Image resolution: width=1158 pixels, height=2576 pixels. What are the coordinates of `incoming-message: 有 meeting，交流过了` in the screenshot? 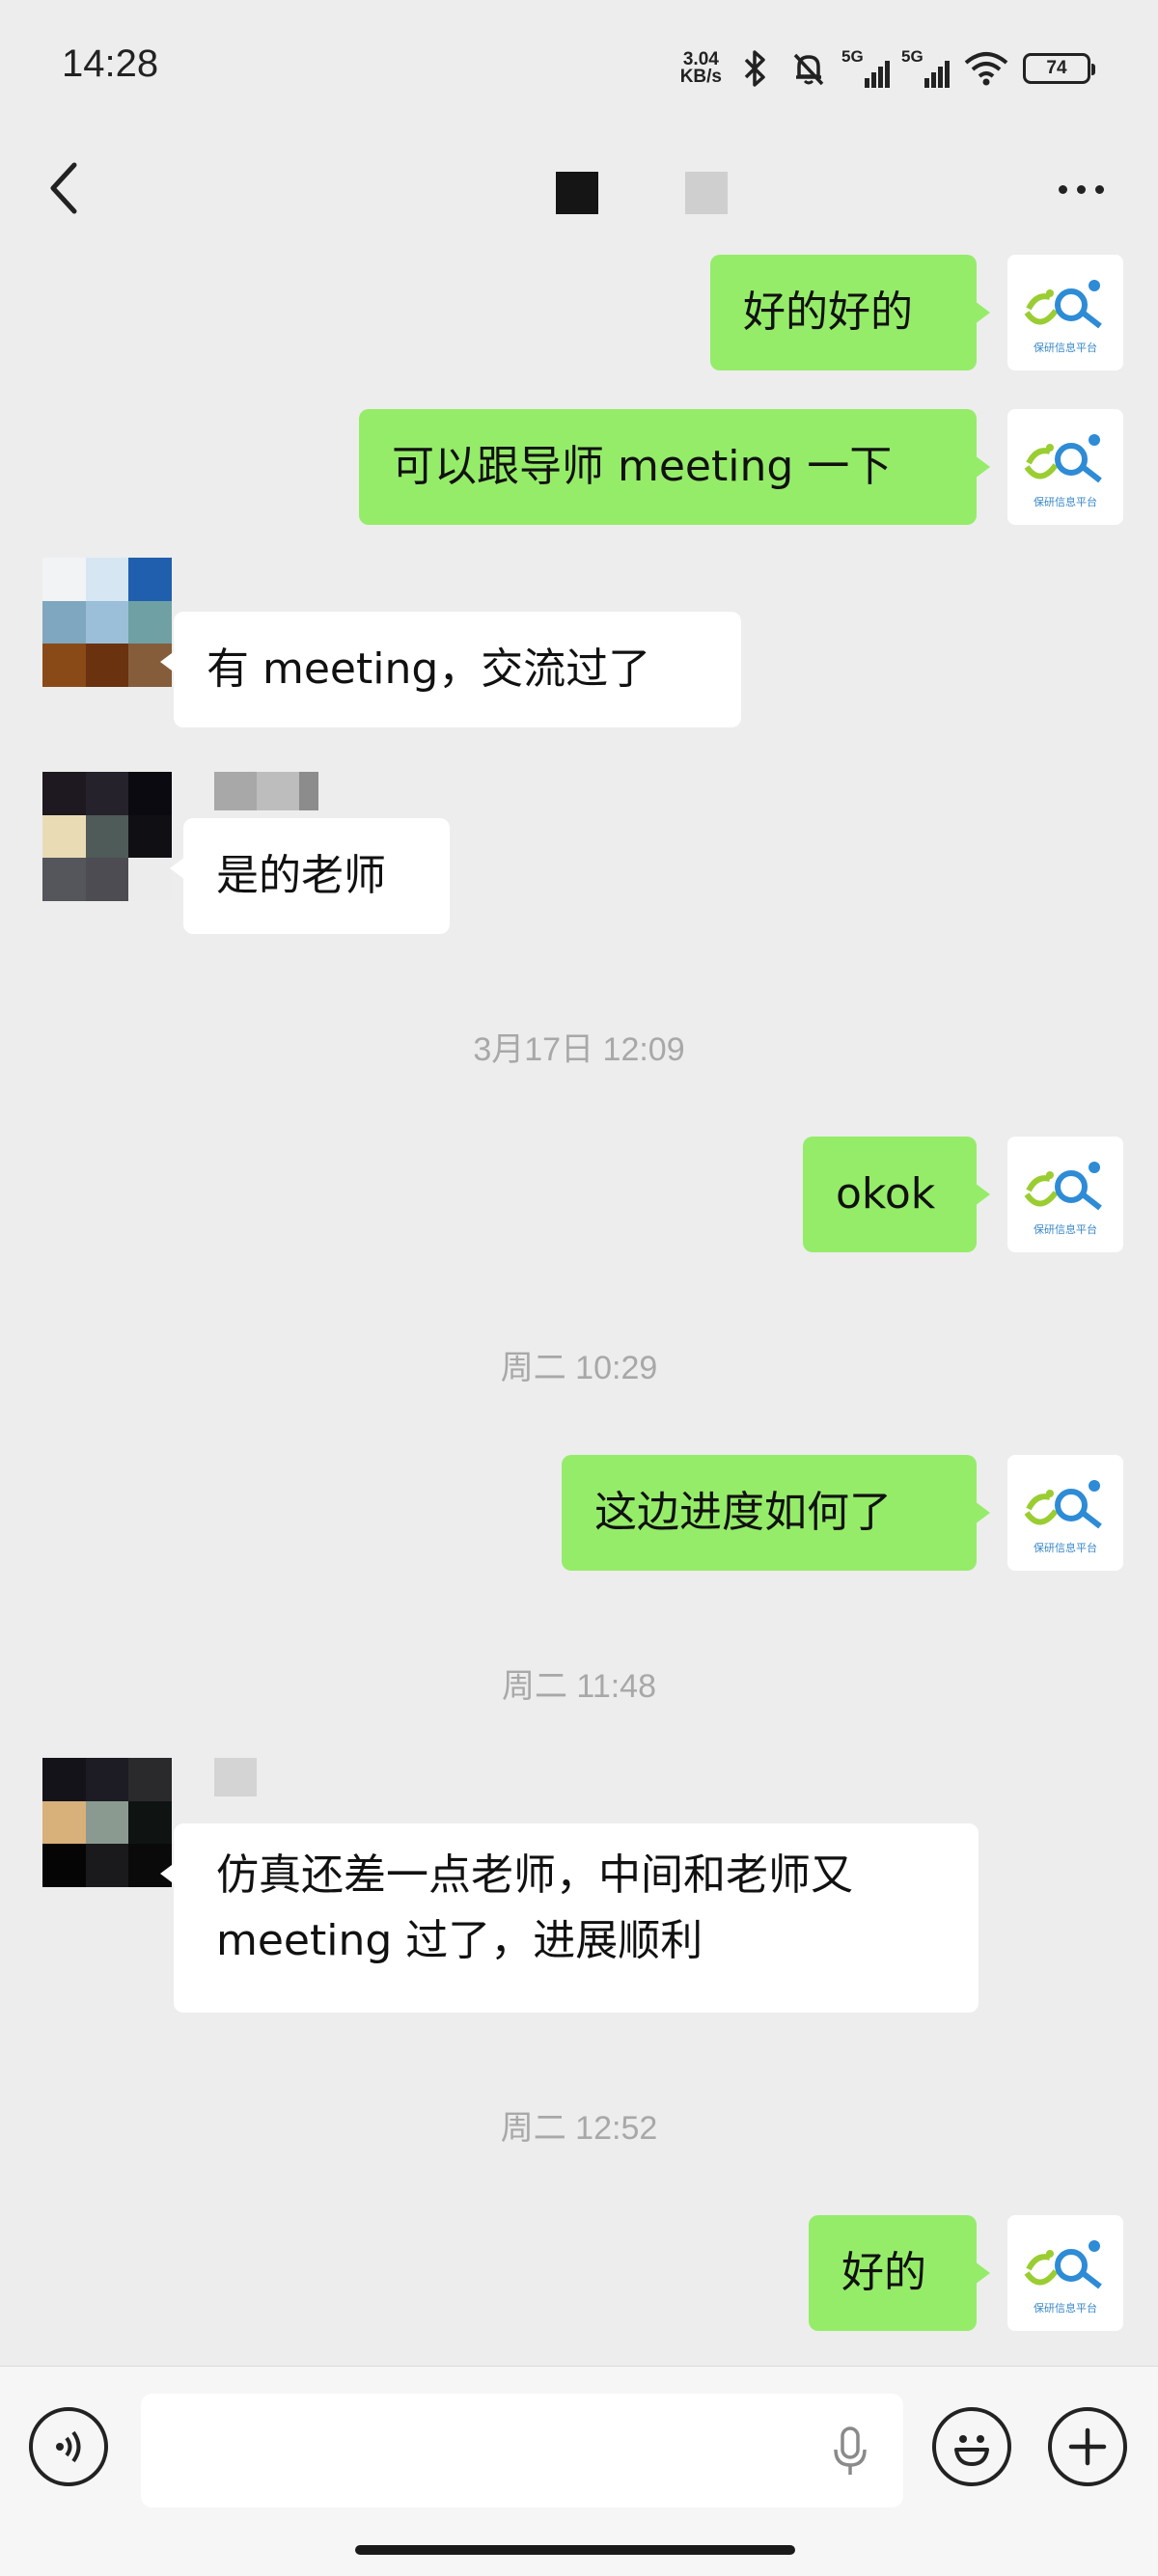 It's located at (450, 669).